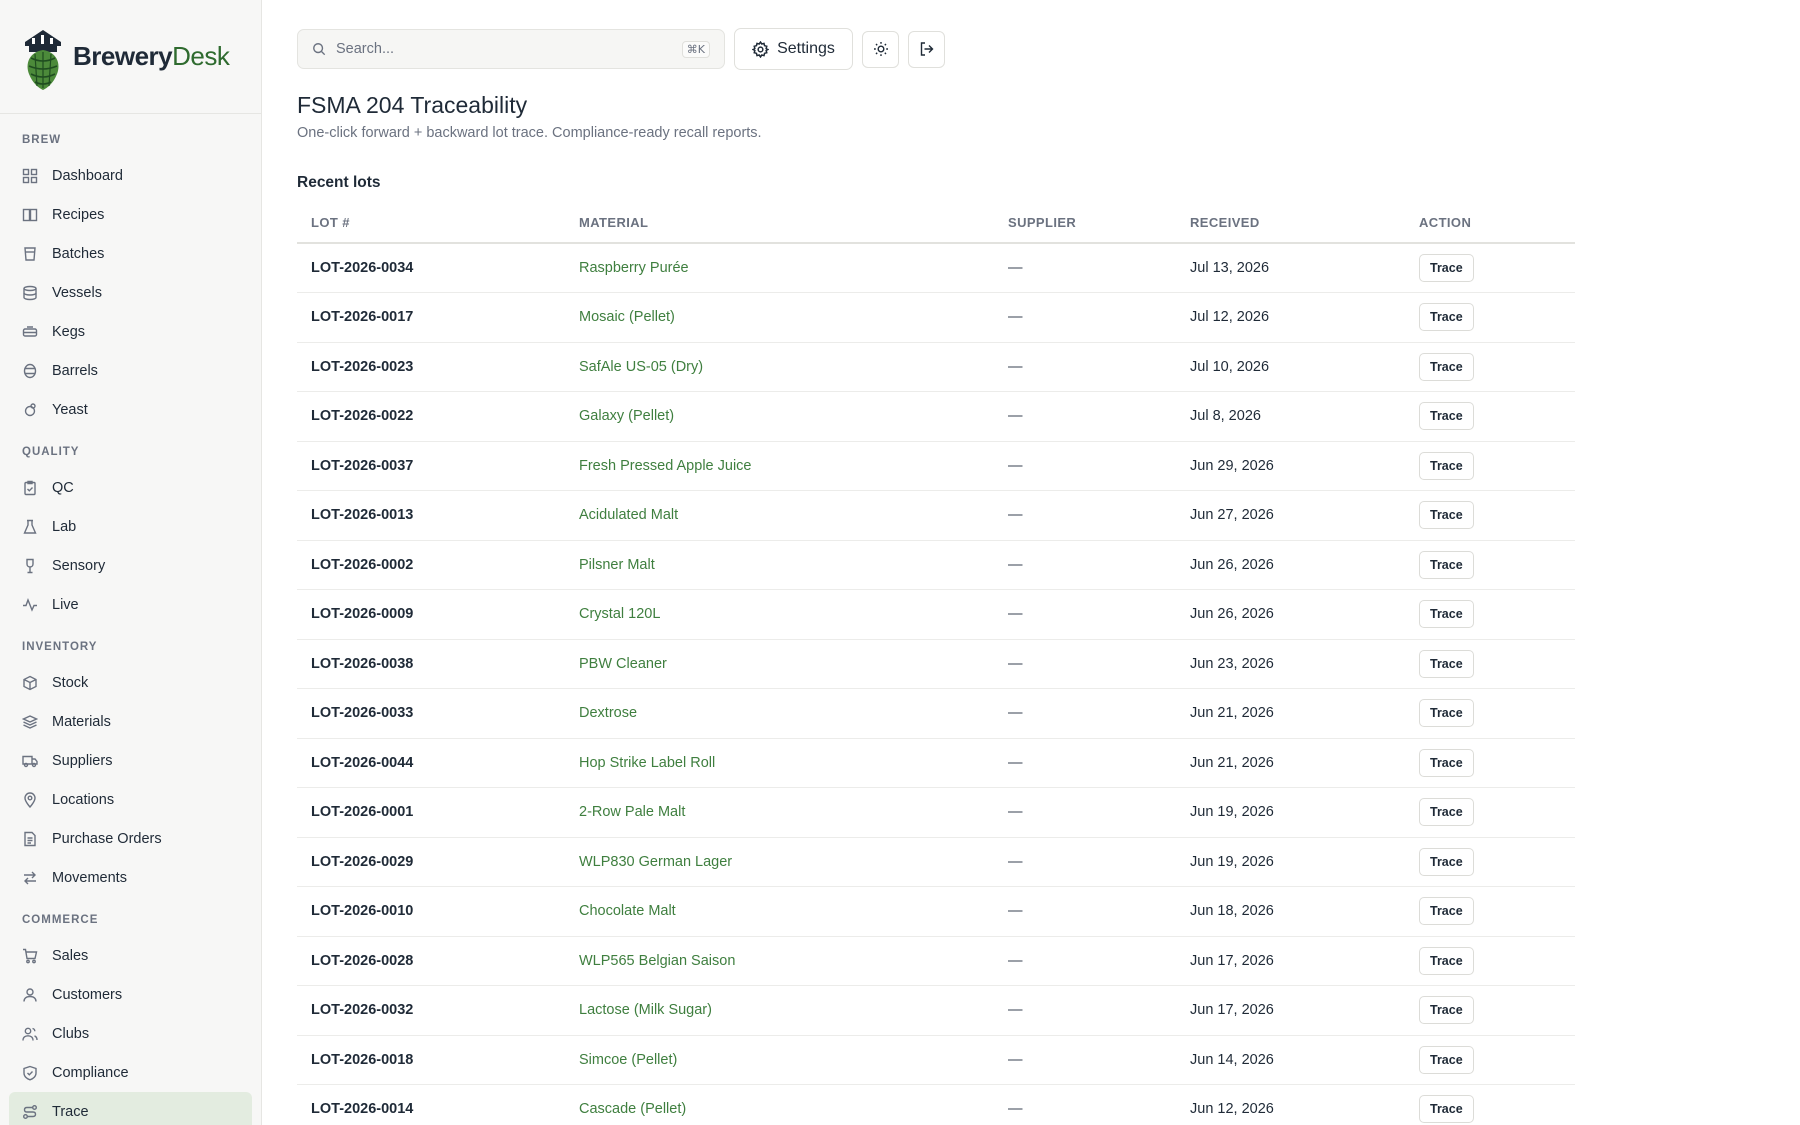 The image size is (1800, 1125). Describe the element at coordinates (30, 683) in the screenshot. I see `box-icon` at that location.